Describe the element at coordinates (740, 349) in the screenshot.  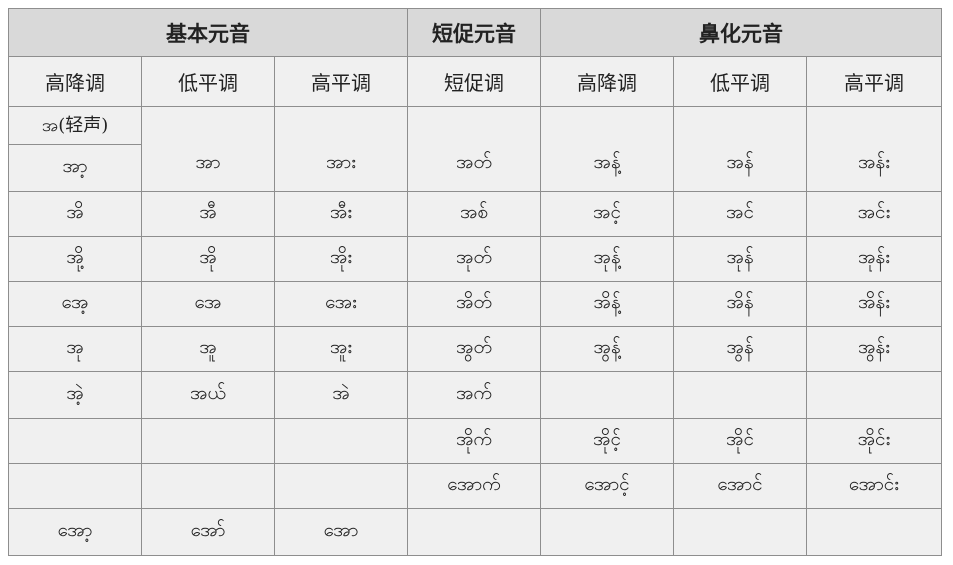
I see `table-cell: အွန်` at that location.